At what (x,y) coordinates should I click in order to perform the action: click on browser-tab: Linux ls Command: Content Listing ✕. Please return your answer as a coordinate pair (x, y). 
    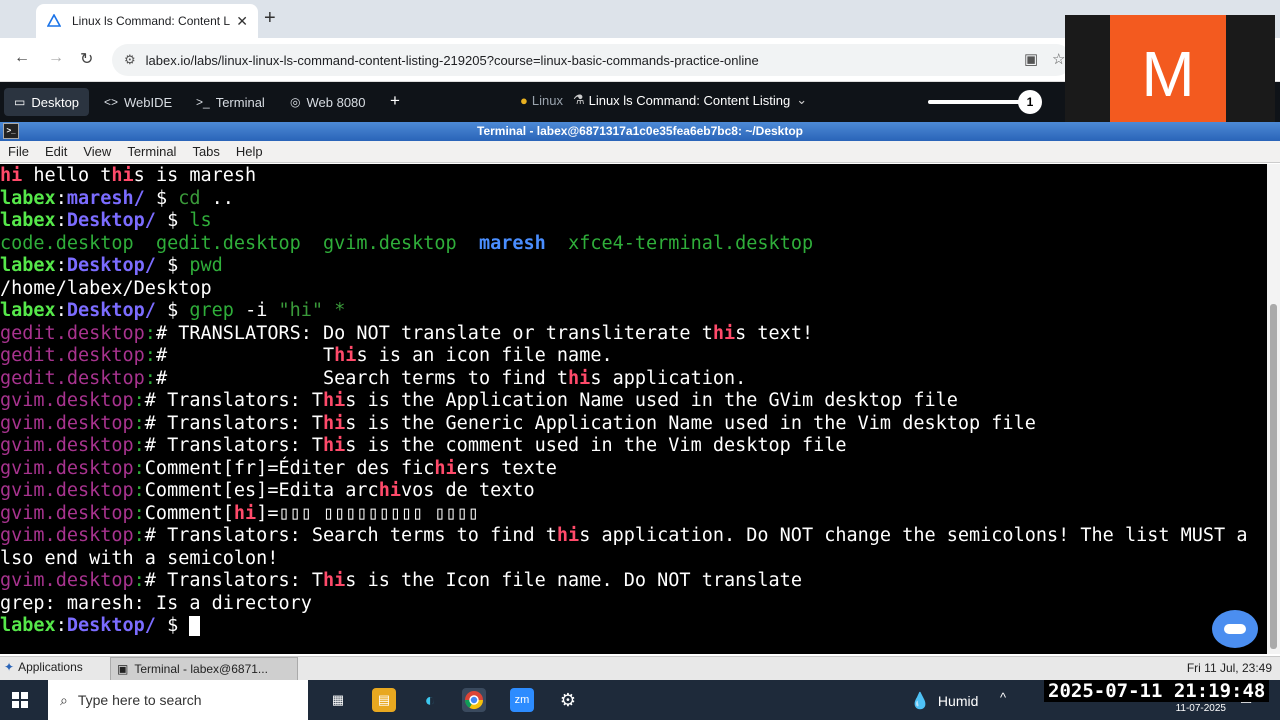
    Looking at the image, I should click on (147, 21).